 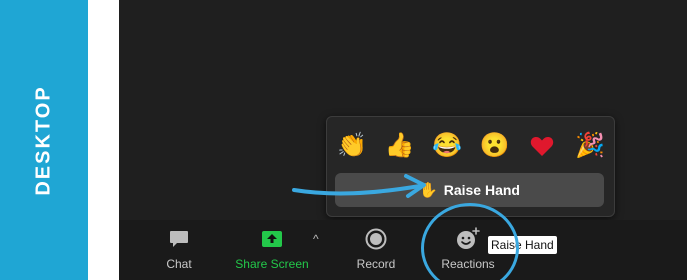 What do you see at coordinates (352, 146) in the screenshot?
I see `clapping-hands-icon: 👏` at bounding box center [352, 146].